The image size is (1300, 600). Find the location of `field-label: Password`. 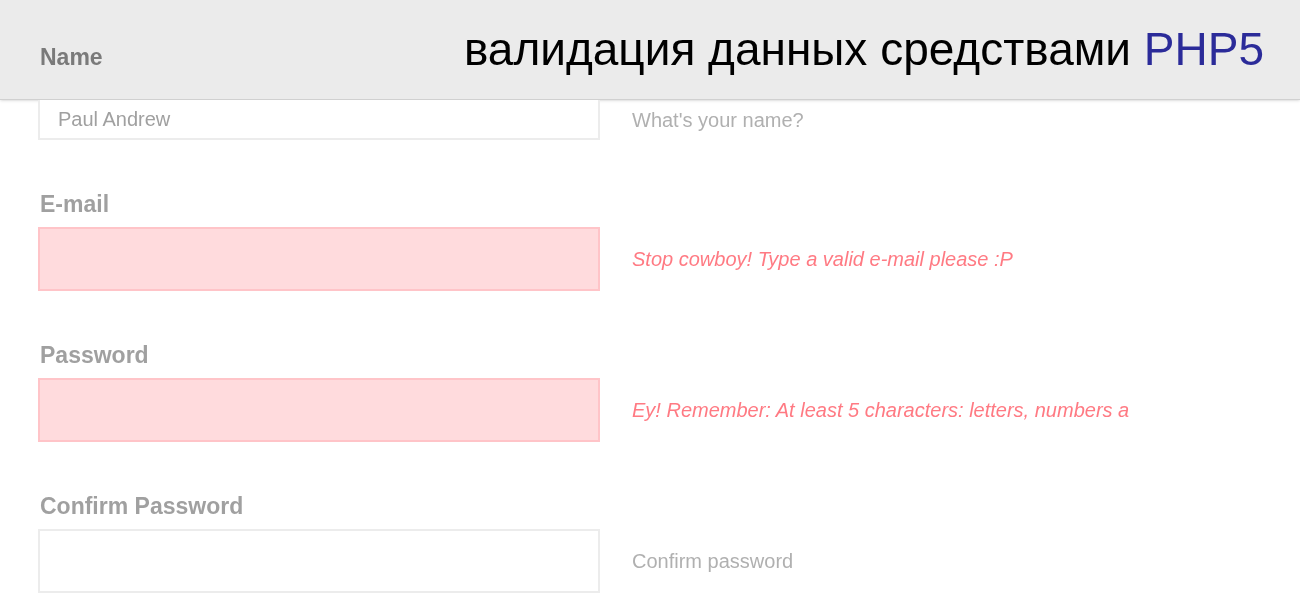

field-label: Password is located at coordinates (95, 355).